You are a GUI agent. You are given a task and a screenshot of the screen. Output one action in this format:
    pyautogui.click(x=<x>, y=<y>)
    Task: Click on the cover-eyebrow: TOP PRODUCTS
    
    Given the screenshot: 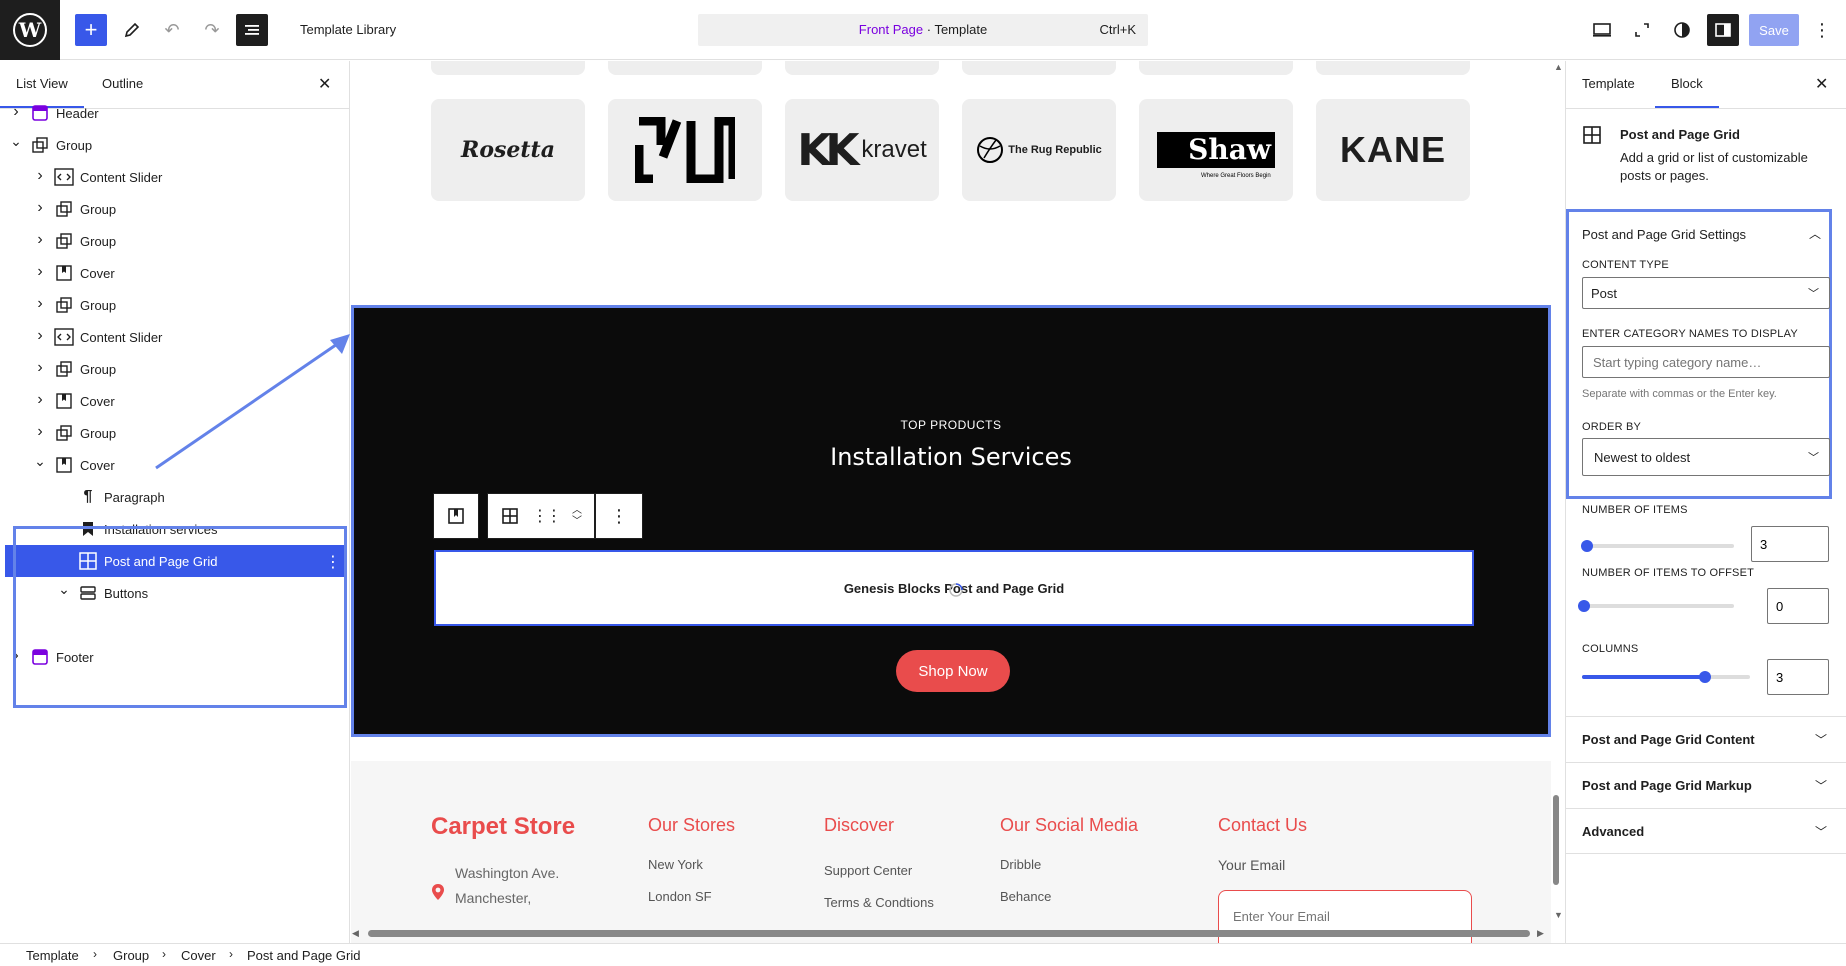 What is the action you would take?
    pyautogui.click(x=951, y=425)
    